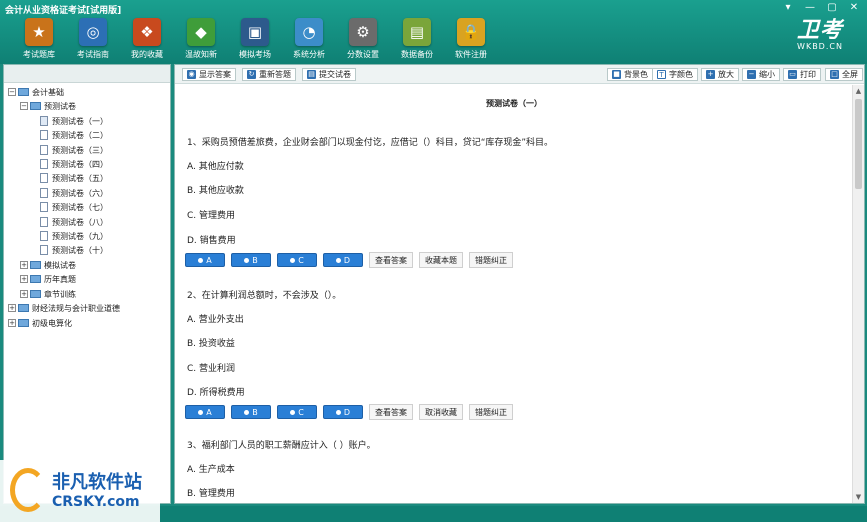 This screenshot has width=867, height=522. What do you see at coordinates (209, 74) in the screenshot?
I see `show-answer-button: ◉ 显示答案` at bounding box center [209, 74].